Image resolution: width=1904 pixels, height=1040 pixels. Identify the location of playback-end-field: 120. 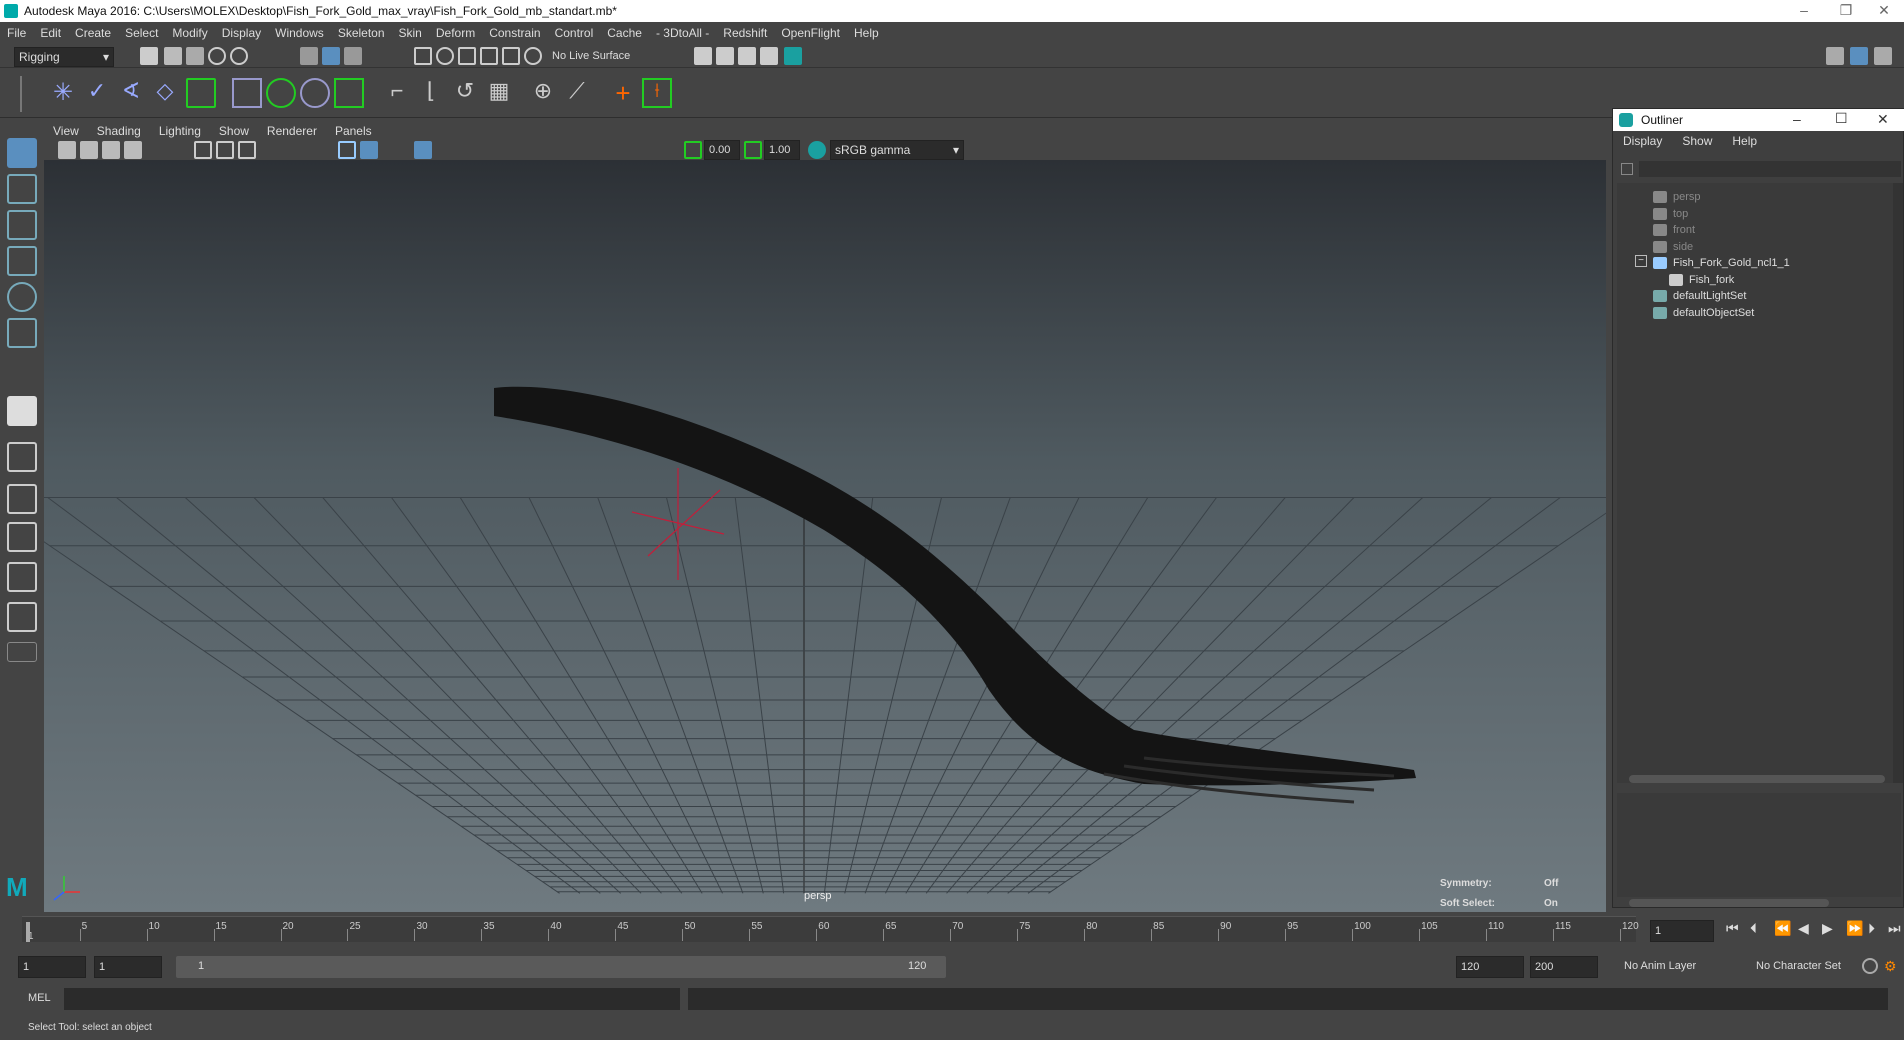
(1490, 967).